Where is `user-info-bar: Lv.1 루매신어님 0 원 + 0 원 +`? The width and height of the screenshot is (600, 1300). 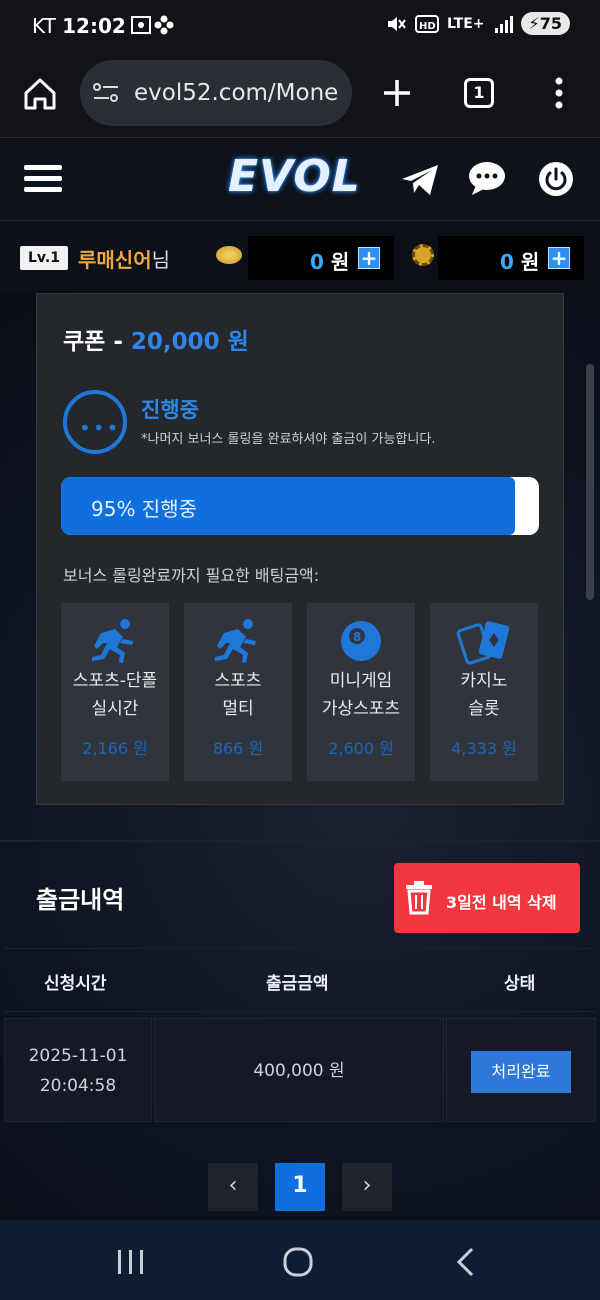 user-info-bar: Lv.1 루매신어님 0 원 + 0 원 + is located at coordinates (300, 257).